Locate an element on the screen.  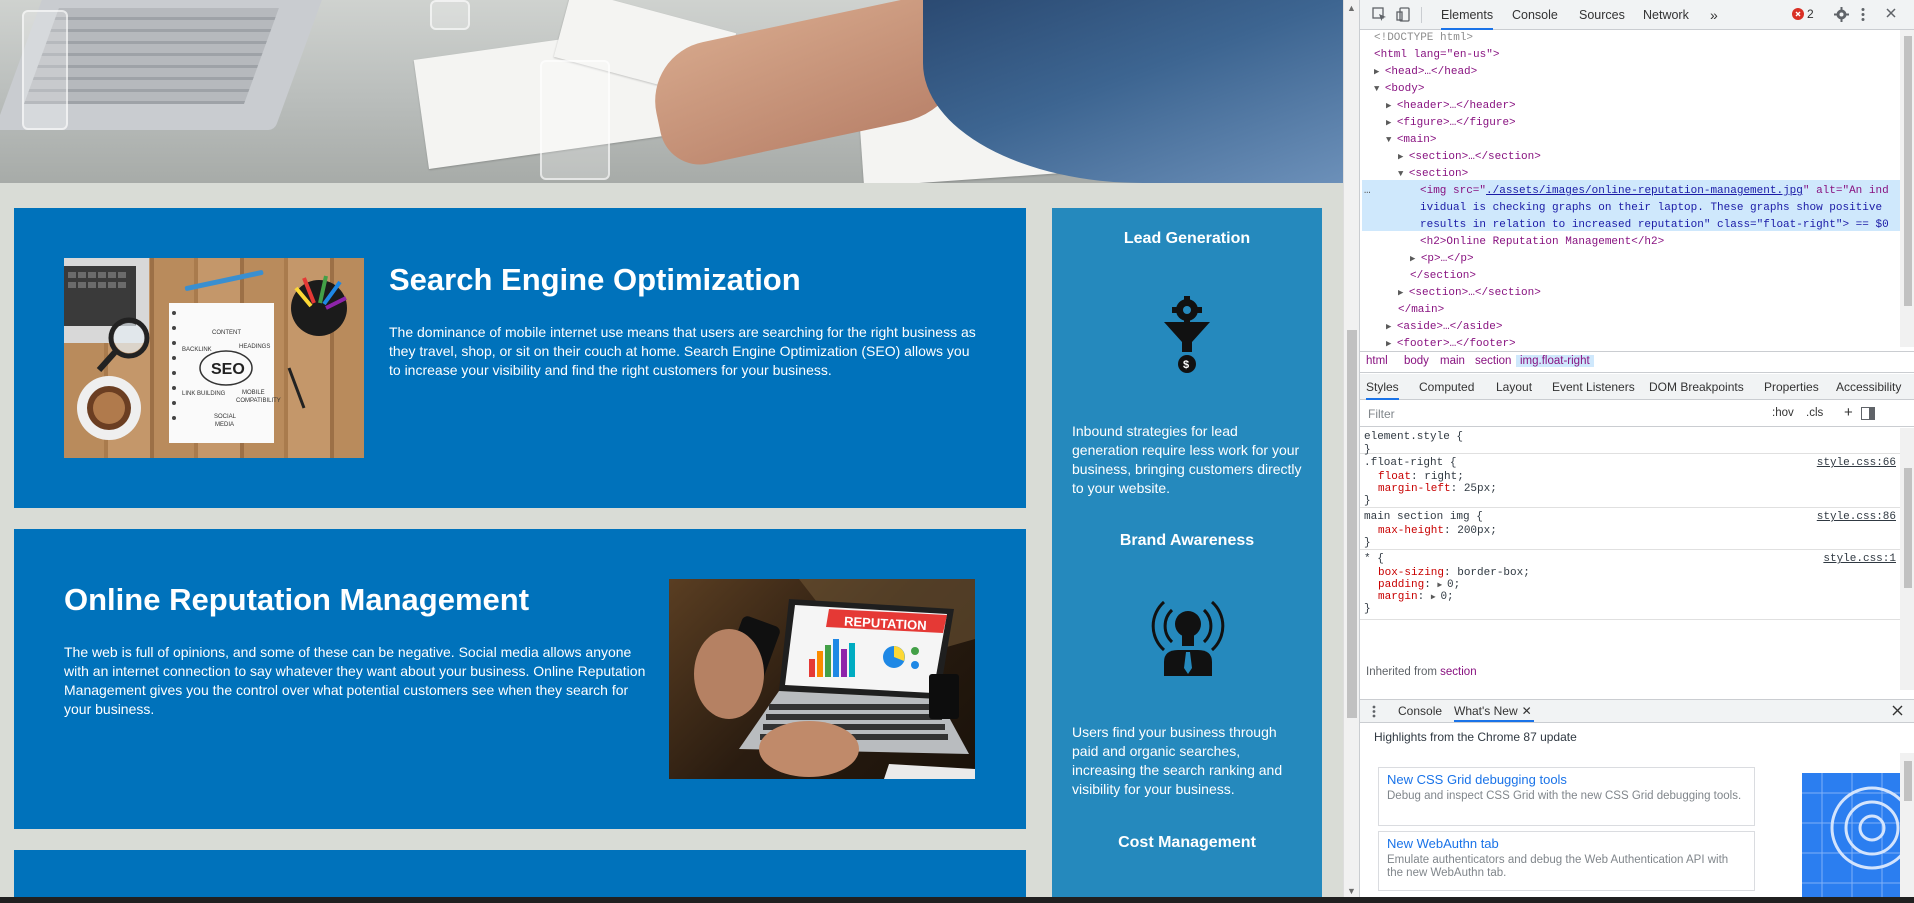
error-icon is located at coordinates (1798, 14).